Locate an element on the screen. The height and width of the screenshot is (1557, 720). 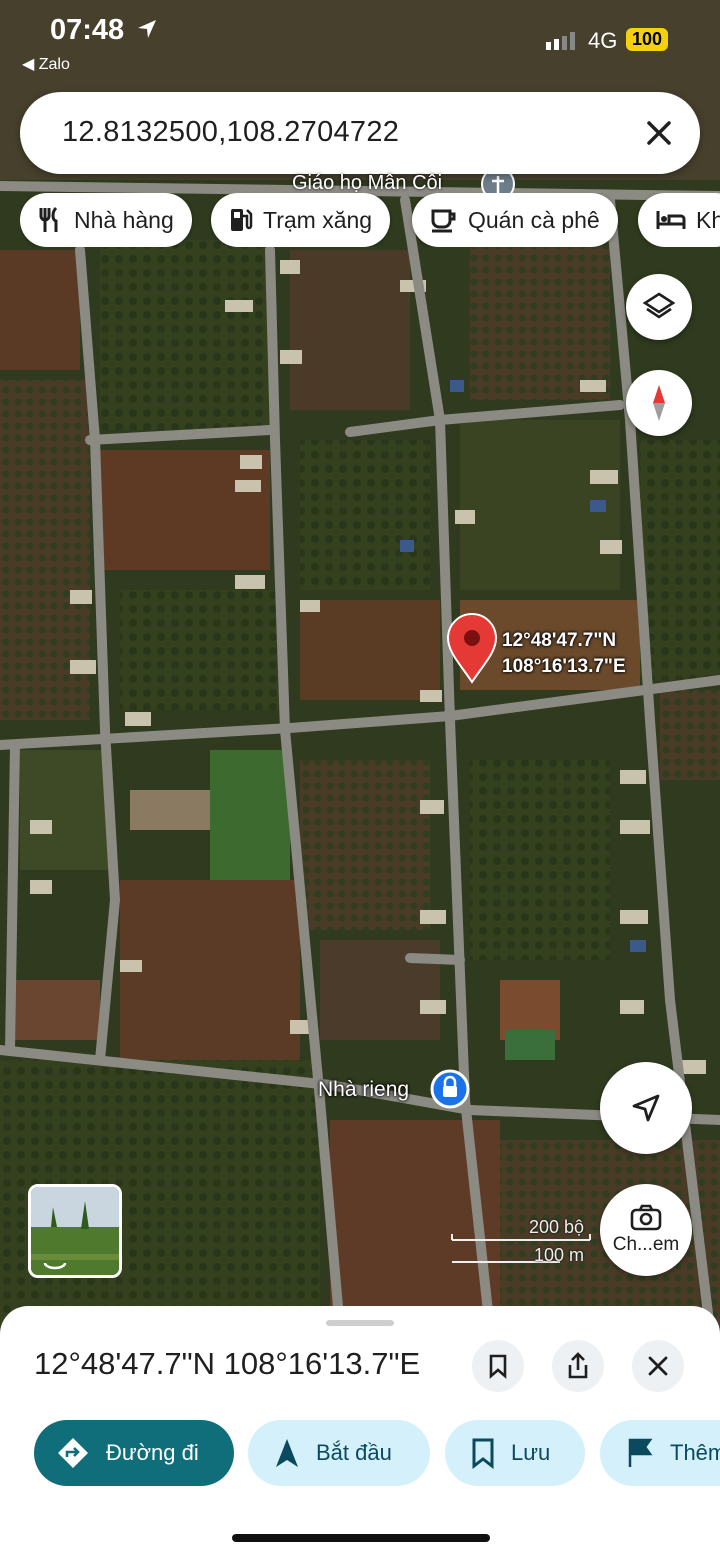
drag-handle is located at coordinates (360, 1323).